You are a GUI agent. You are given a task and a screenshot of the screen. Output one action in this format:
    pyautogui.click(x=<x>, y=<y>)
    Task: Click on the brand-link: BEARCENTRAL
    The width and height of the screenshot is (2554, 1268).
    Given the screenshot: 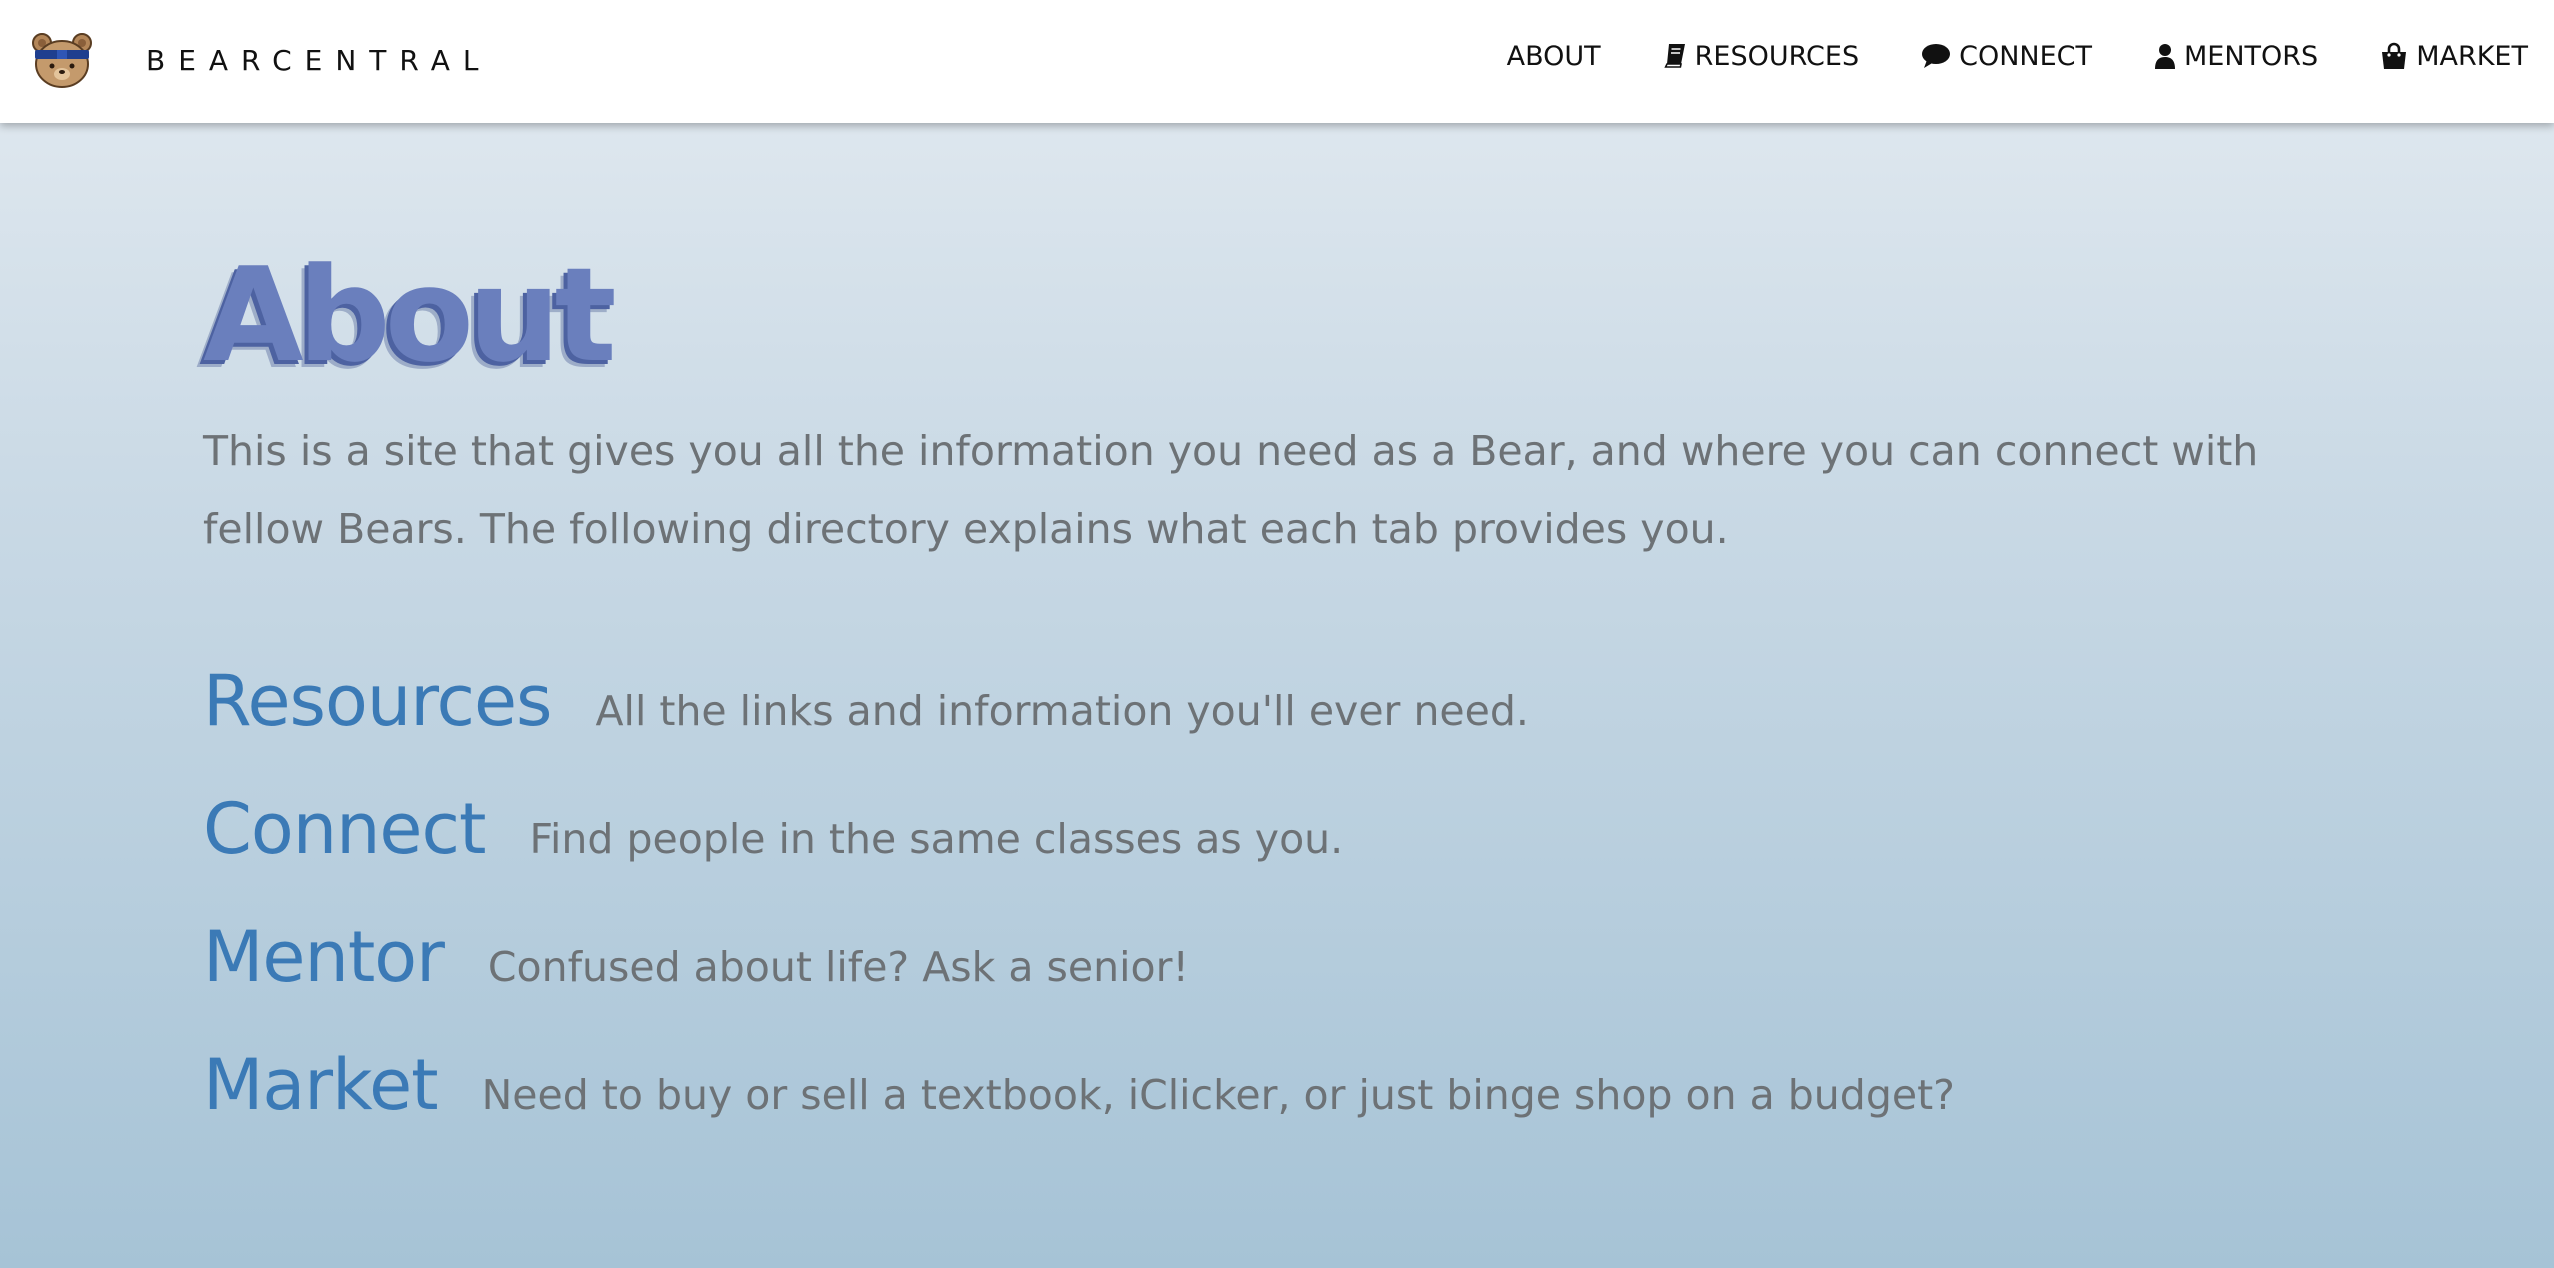 What is the action you would take?
    pyautogui.click(x=260, y=60)
    